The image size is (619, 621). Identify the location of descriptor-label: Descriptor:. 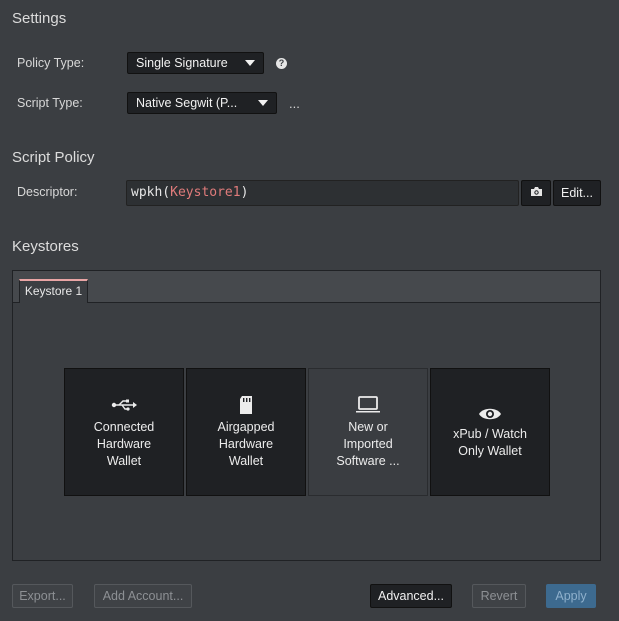
(47, 192).